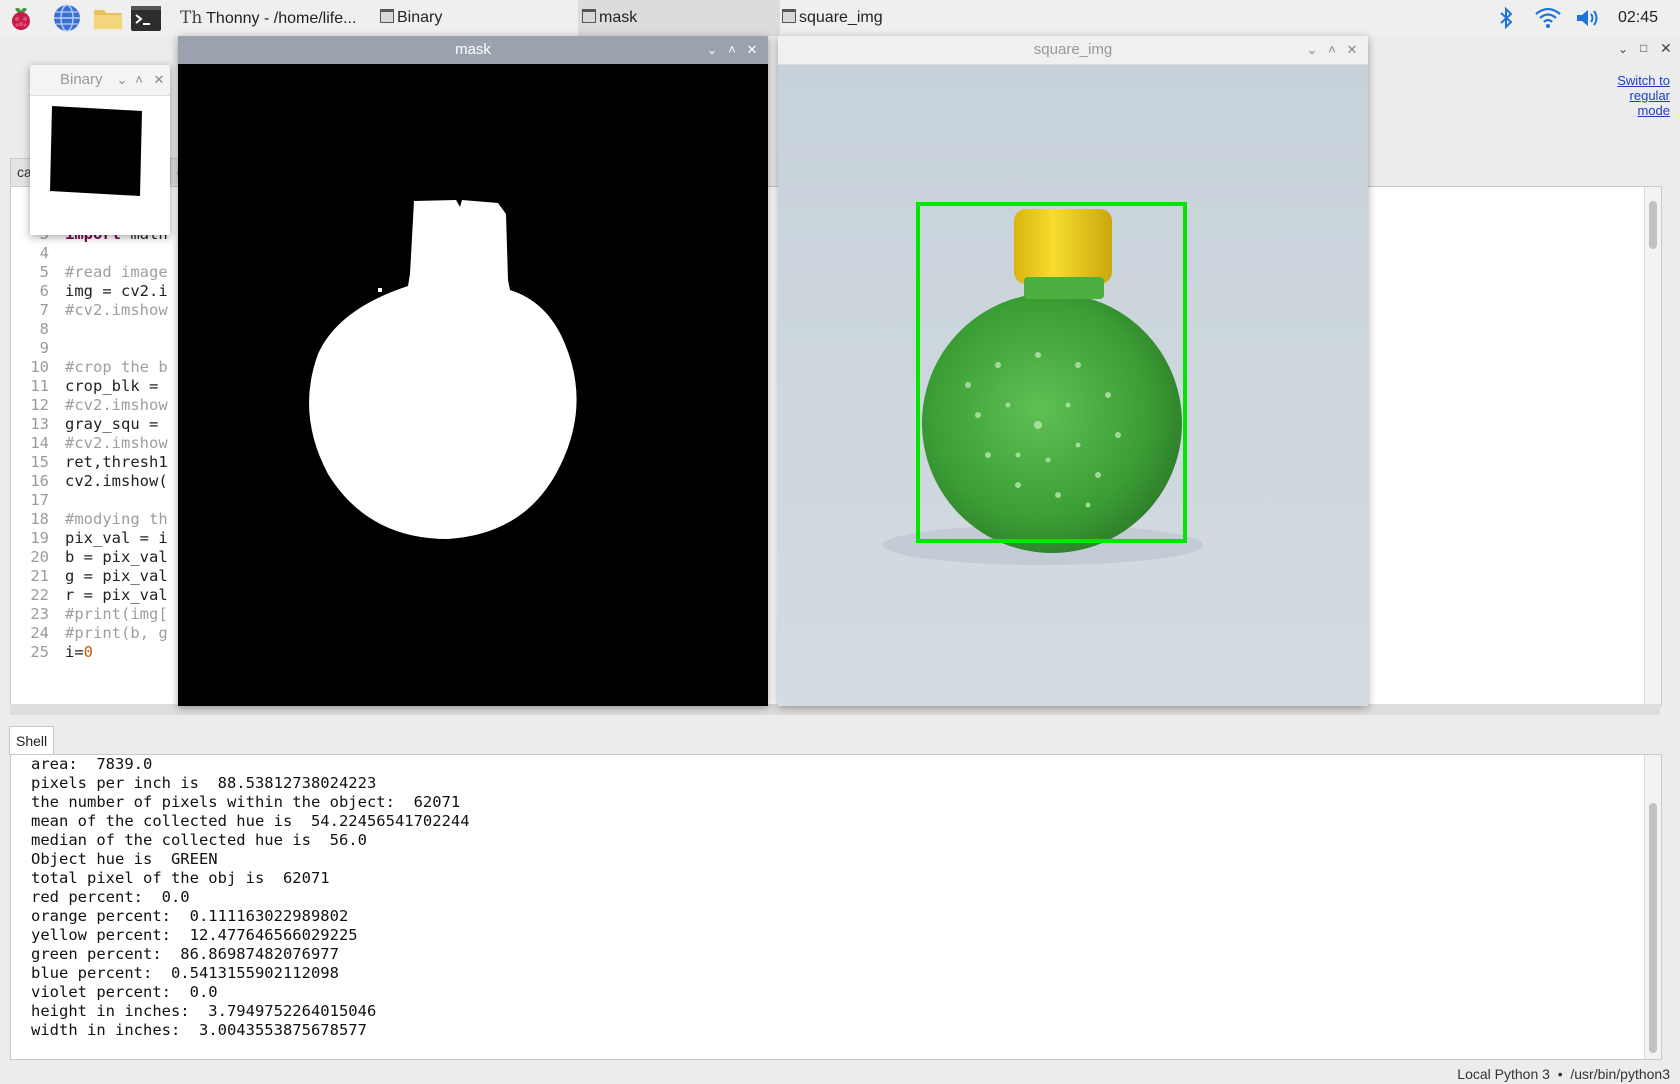 This screenshot has height=1084, width=1680. I want to click on task-square-img-label: square_img, so click(841, 17).